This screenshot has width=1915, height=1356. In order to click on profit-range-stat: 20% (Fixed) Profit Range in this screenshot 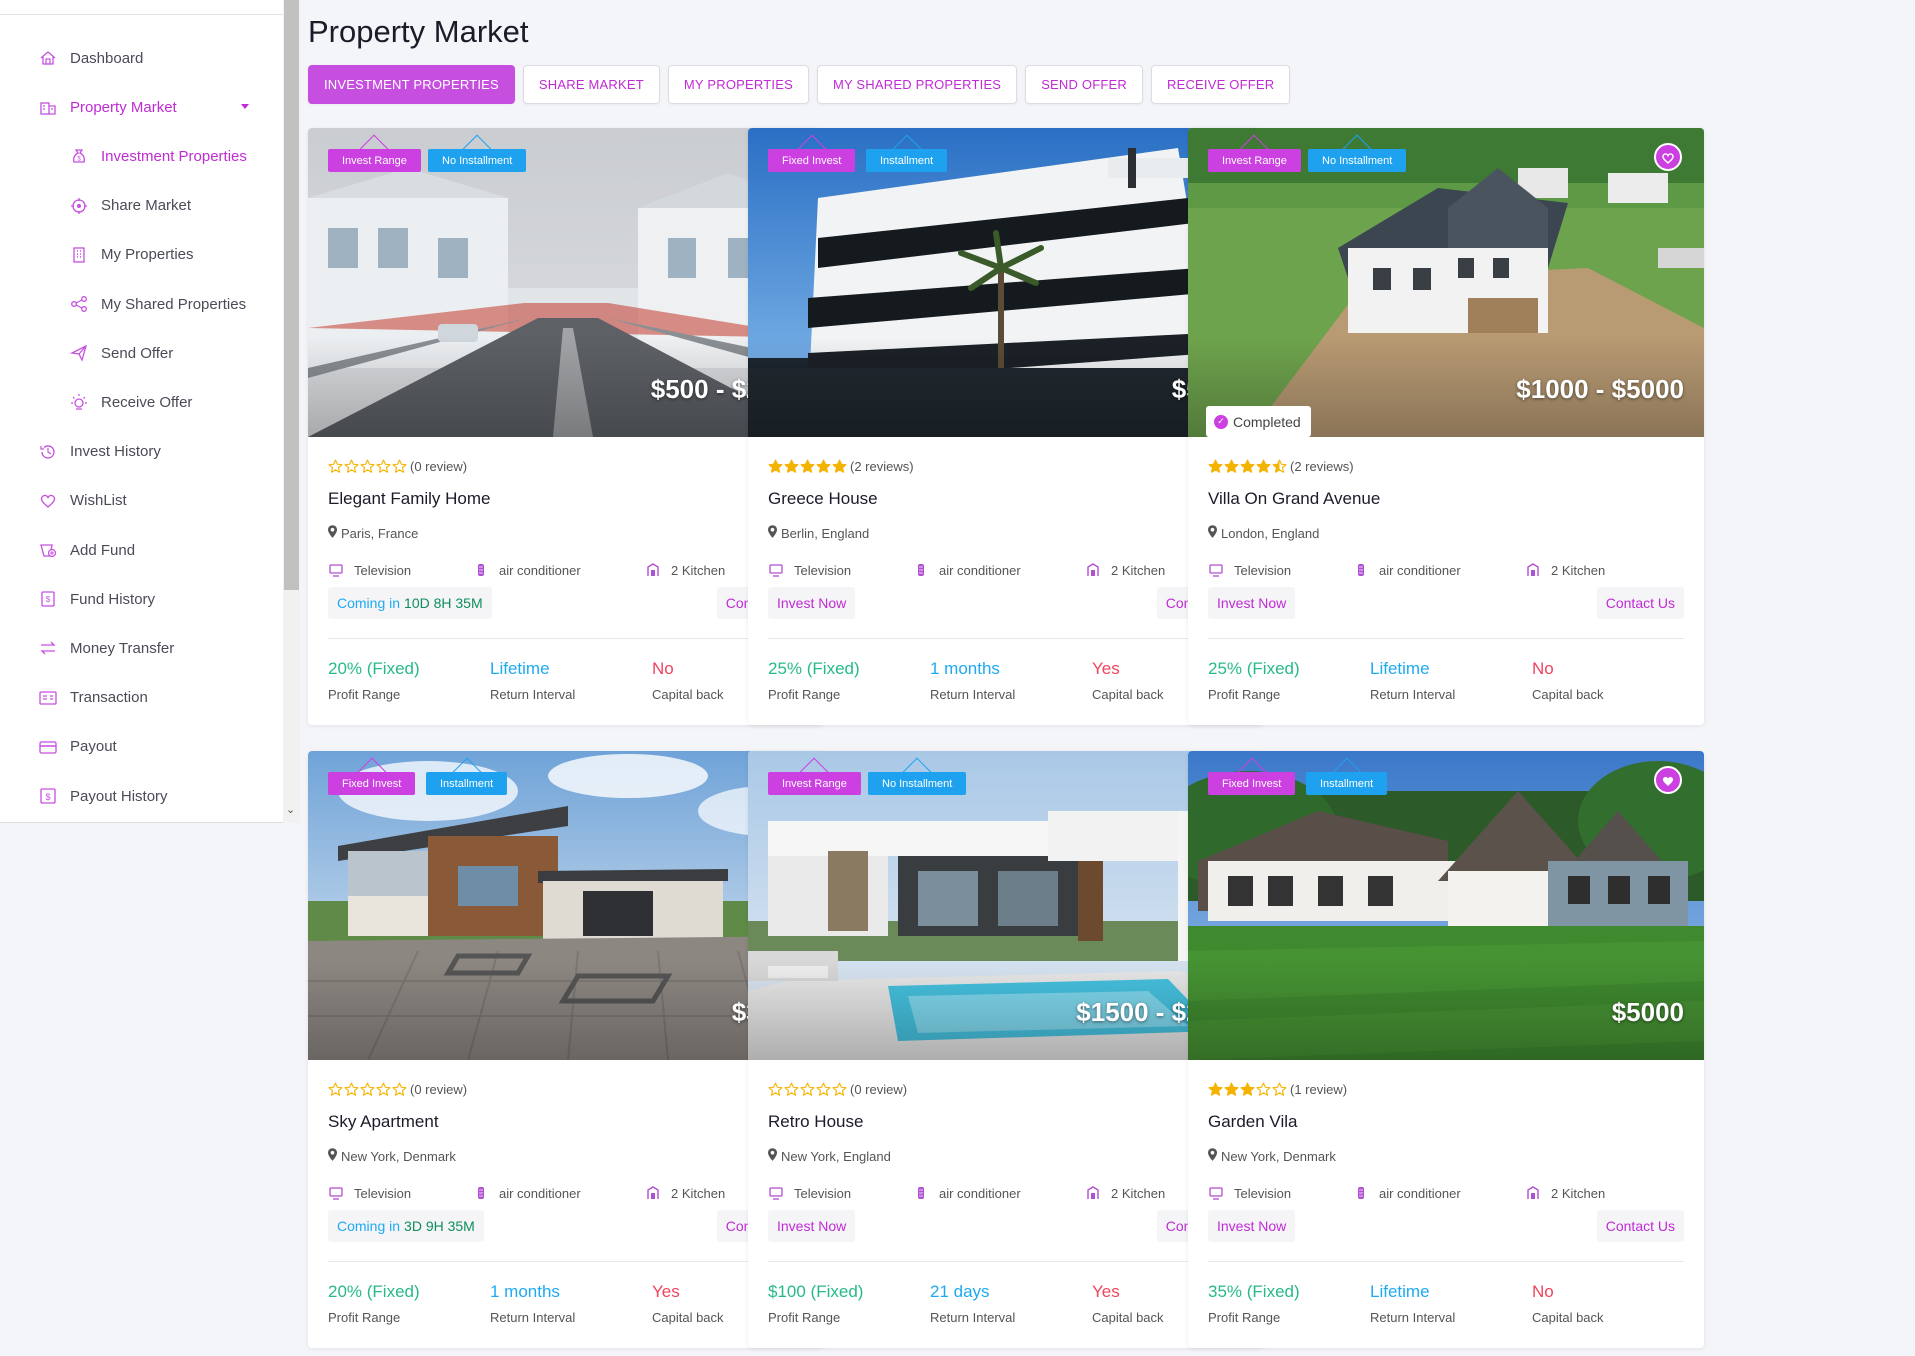, I will do `click(374, 680)`.